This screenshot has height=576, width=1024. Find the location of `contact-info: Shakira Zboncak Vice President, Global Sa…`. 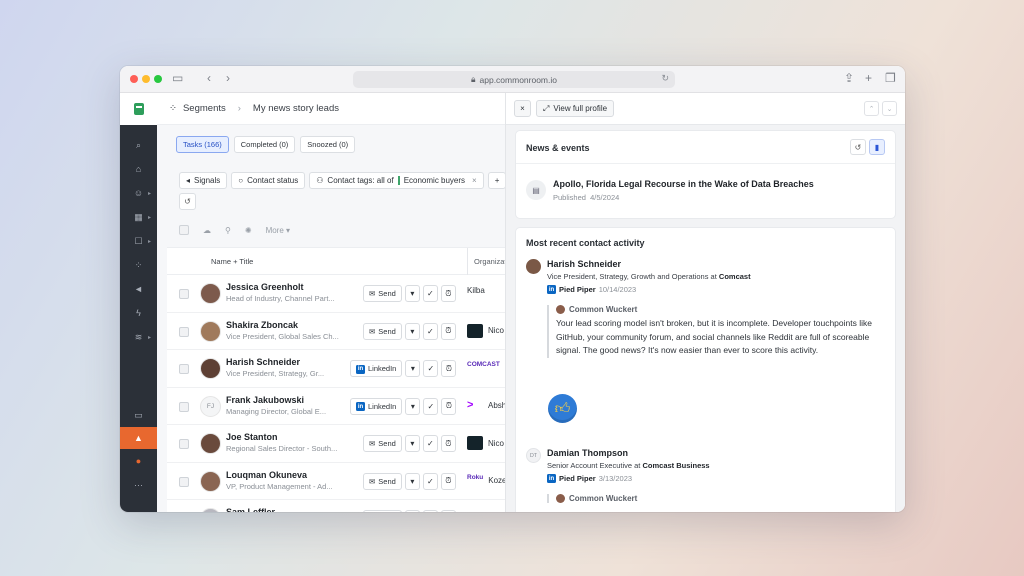

contact-info: Shakira Zboncak Vice President, Global Sa… is located at coordinates (290, 330).